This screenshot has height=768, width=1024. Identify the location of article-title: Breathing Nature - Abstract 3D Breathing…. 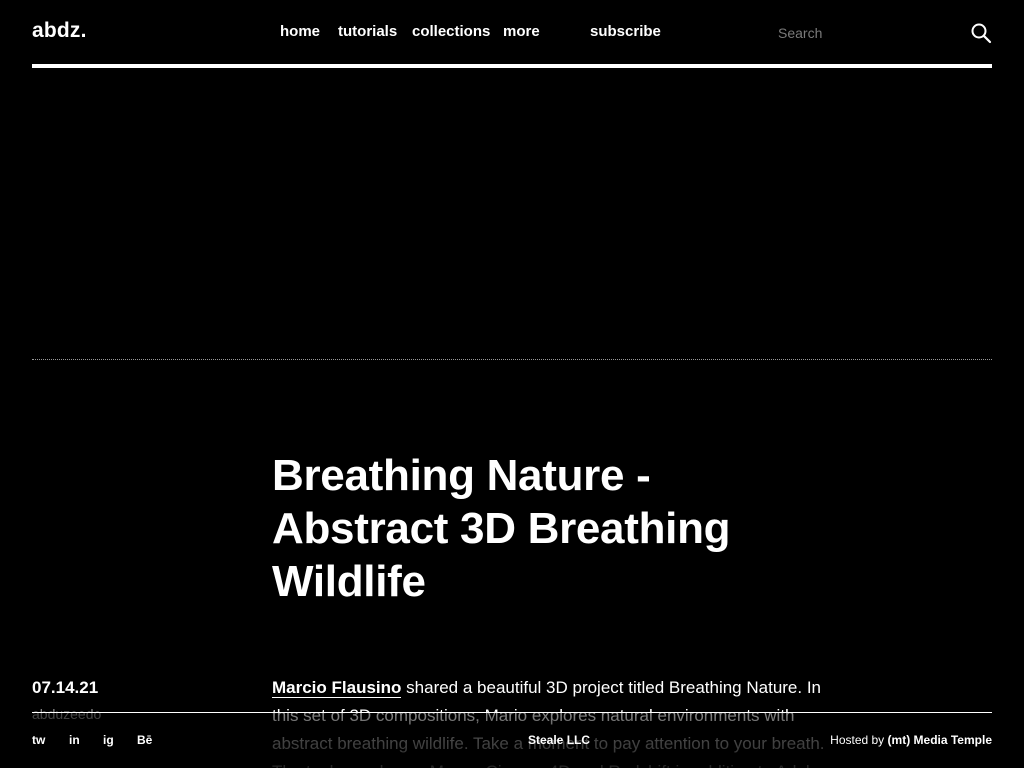
(501, 528).